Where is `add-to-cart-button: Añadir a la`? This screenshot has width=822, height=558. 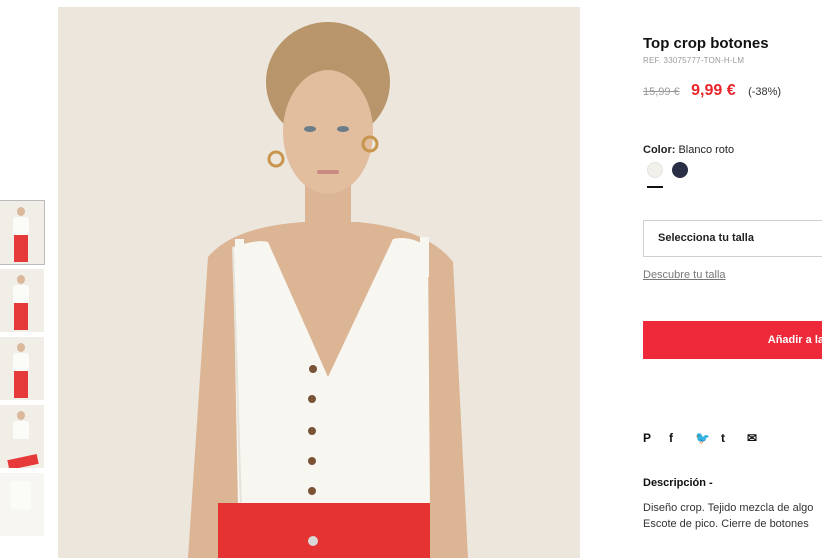 add-to-cart-button: Añadir a la is located at coordinates (732, 340).